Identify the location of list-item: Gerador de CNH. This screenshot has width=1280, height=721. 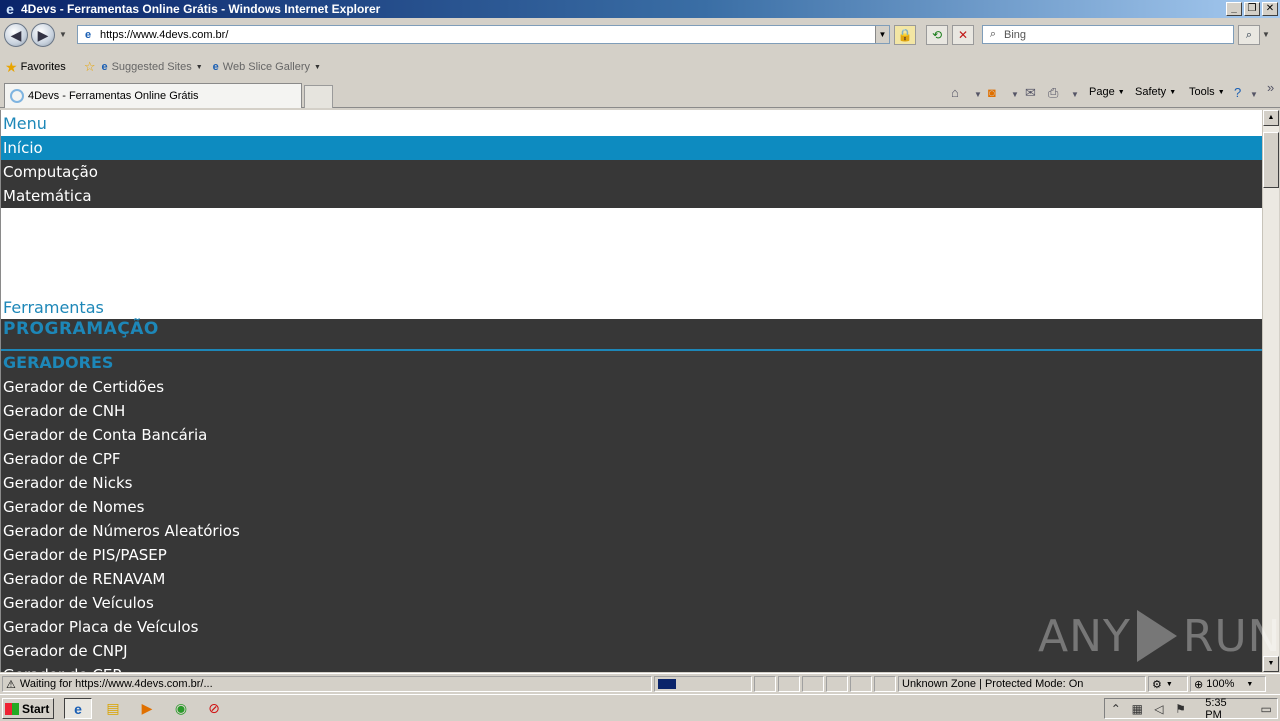
(631, 411).